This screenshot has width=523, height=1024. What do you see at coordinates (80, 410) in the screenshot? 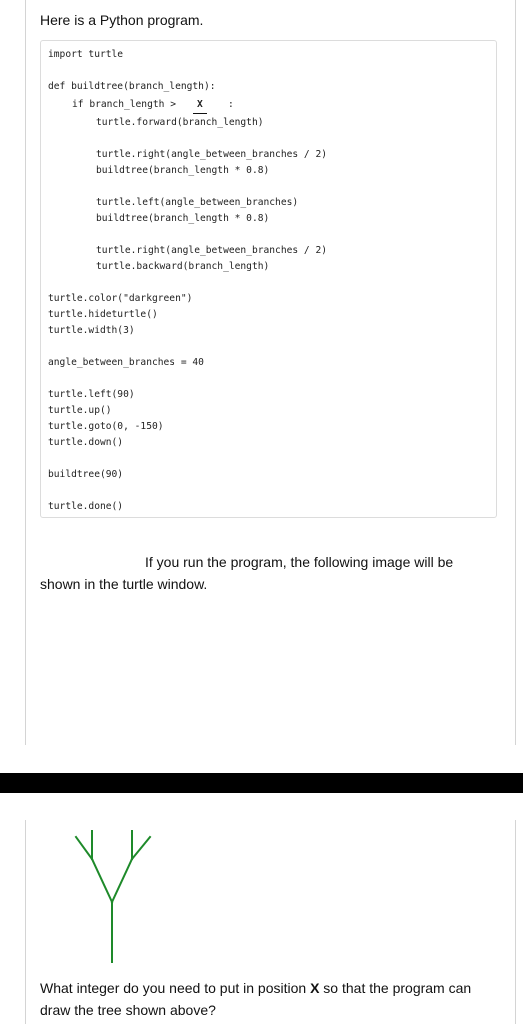
I see `code-line: turtle.up()` at bounding box center [80, 410].